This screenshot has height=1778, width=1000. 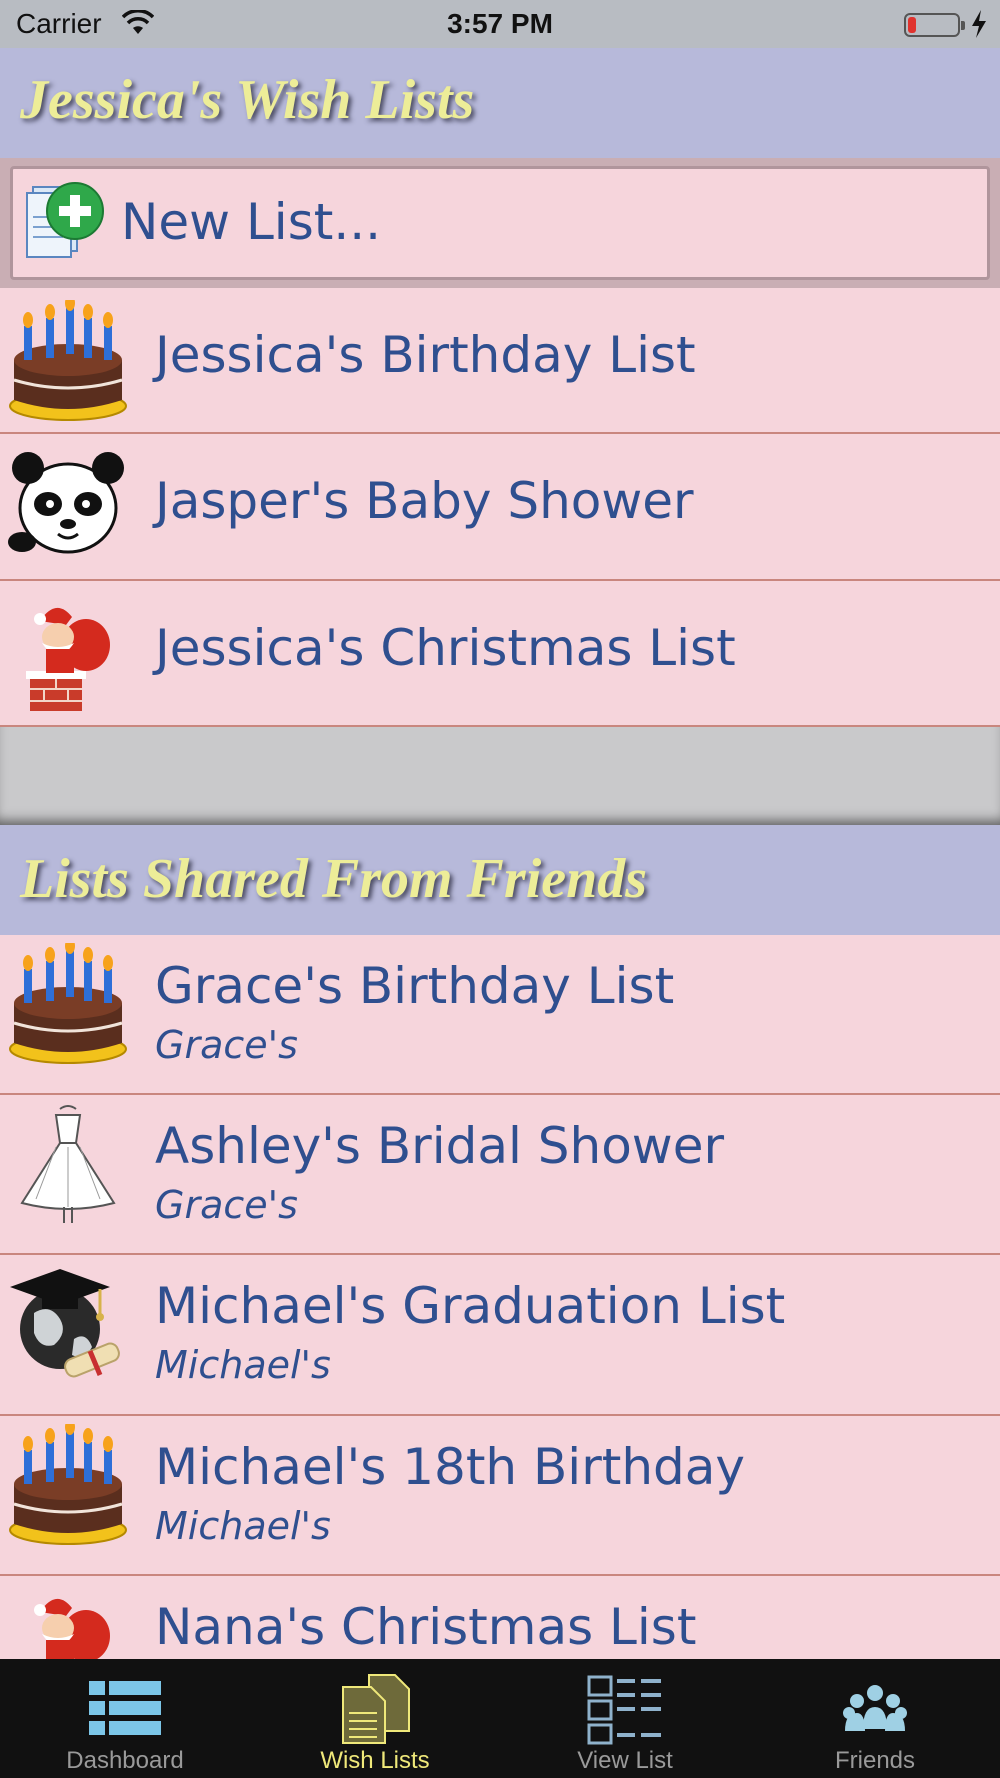 I want to click on tab-bar: Dashboard Wish Lists View List Friends, so click(x=500, y=1718).